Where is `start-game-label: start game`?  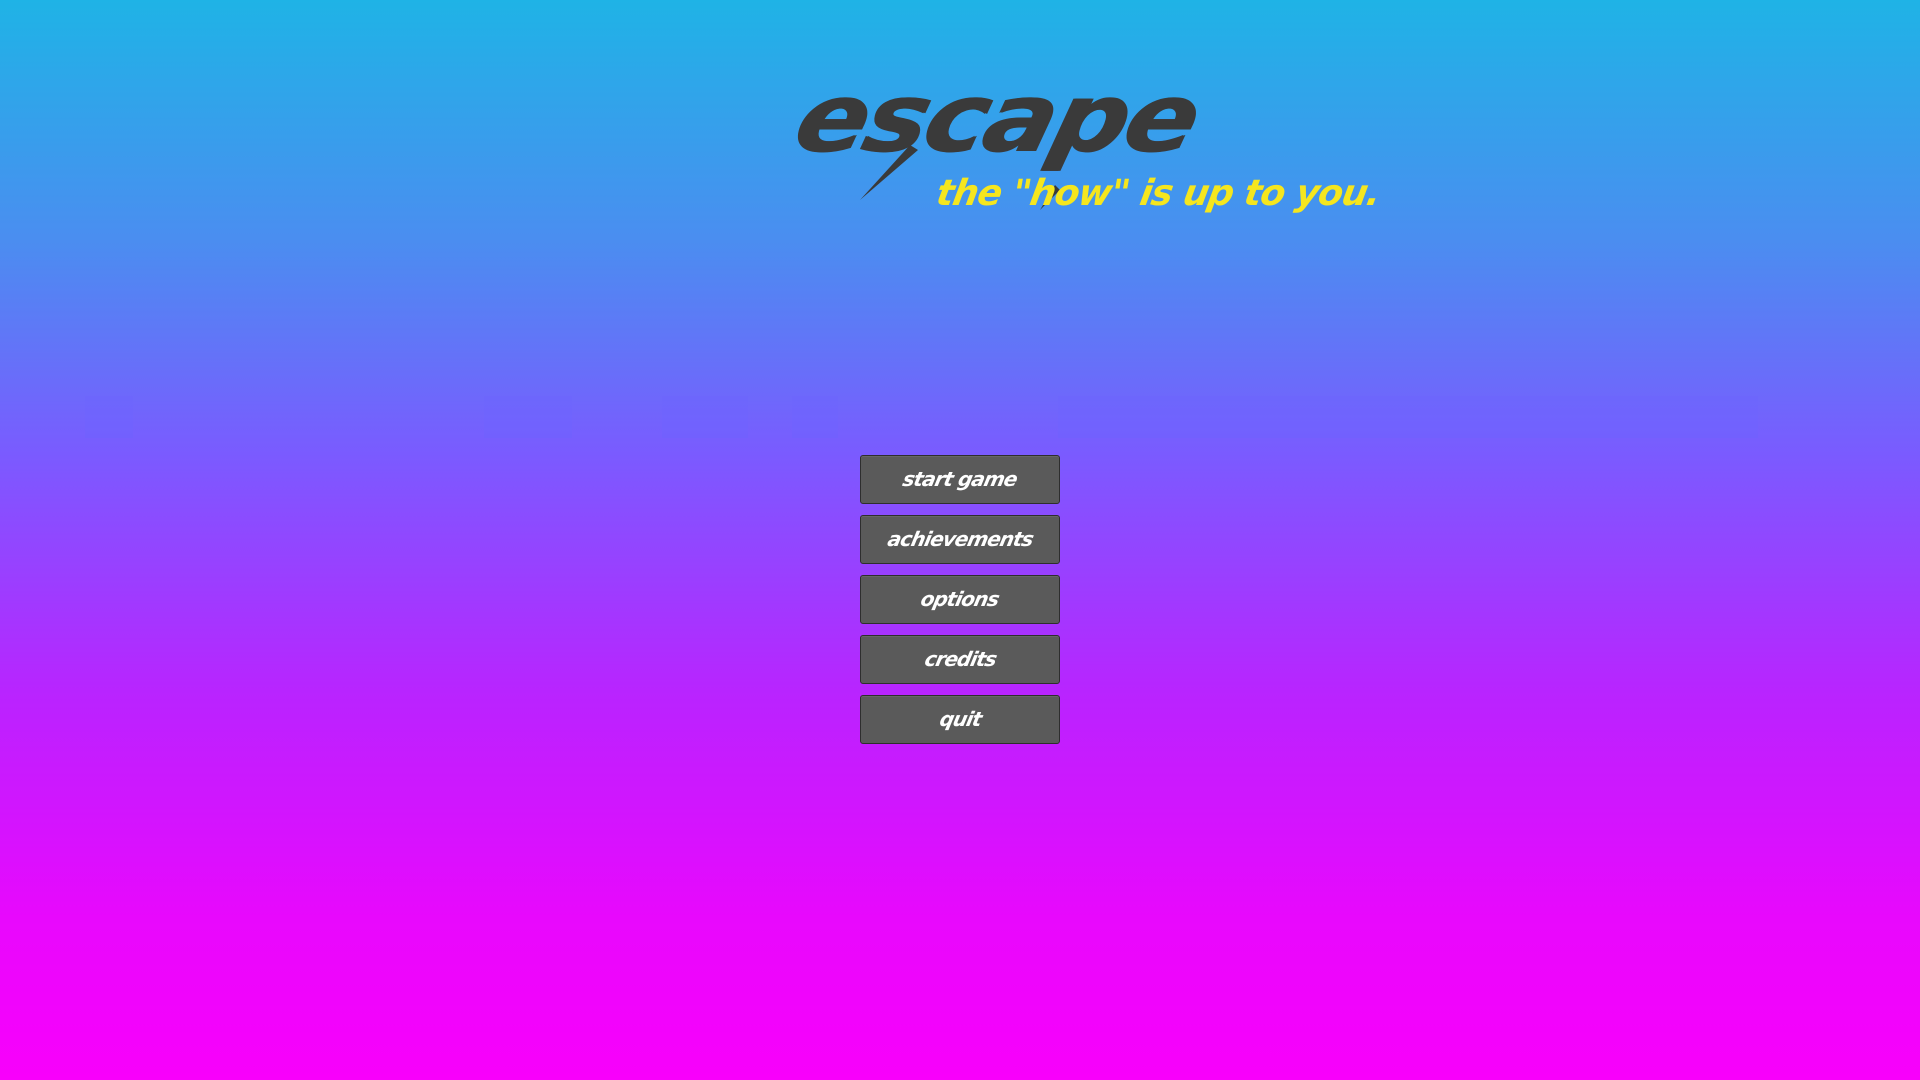
start-game-label: start game is located at coordinates (960, 479).